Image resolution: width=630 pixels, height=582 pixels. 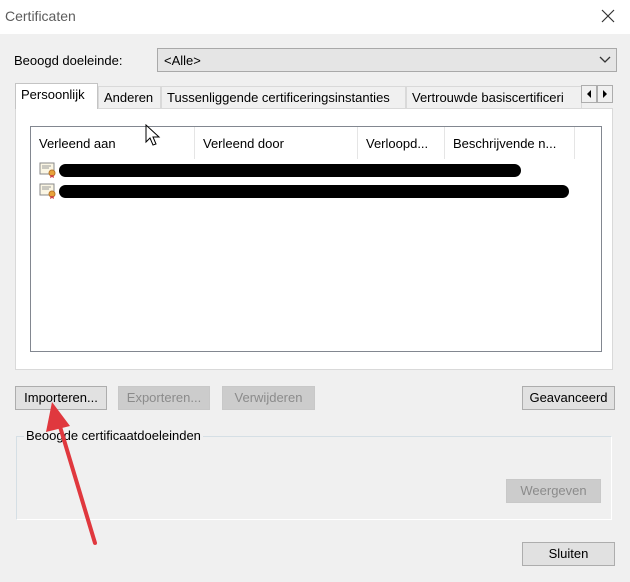 I want to click on purpose-selected-value: <Alle>, so click(x=182, y=60).